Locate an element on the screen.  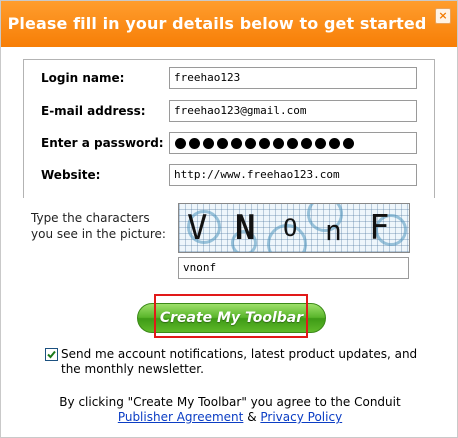
captcha-char: O is located at coordinates (290, 228).